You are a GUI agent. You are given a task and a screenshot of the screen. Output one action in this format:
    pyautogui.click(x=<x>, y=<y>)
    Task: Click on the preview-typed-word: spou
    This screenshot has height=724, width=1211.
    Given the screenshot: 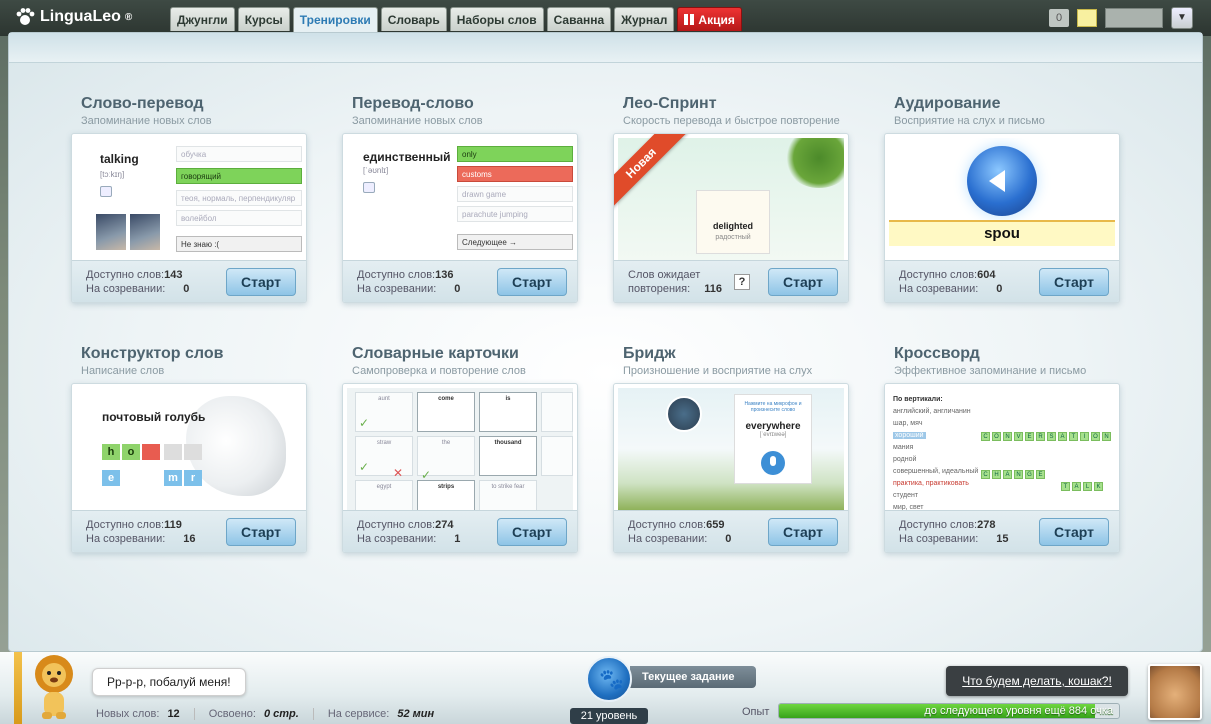 What is the action you would take?
    pyautogui.click(x=1002, y=233)
    